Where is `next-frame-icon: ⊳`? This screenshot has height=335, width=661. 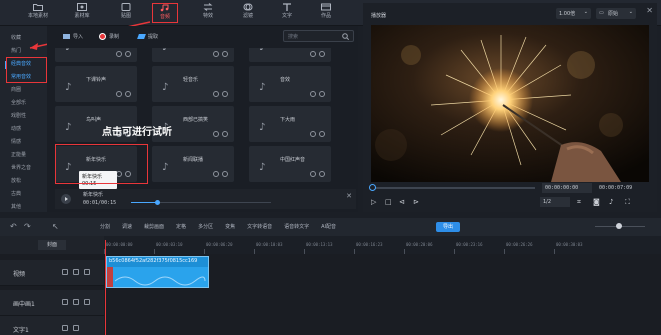
next-frame-icon: ⊳ is located at coordinates (416, 202).